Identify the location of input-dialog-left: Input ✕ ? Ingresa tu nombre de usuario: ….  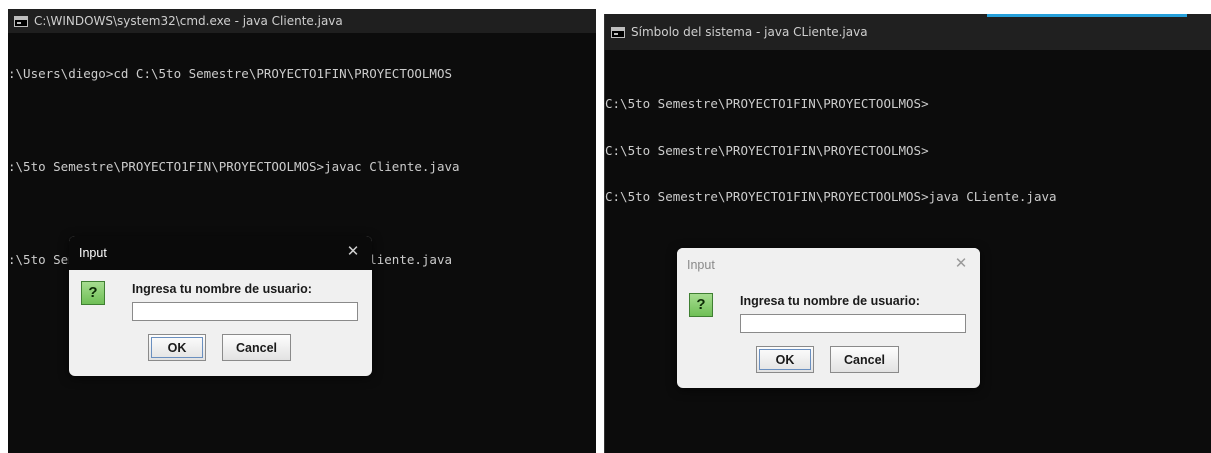
(220, 306).